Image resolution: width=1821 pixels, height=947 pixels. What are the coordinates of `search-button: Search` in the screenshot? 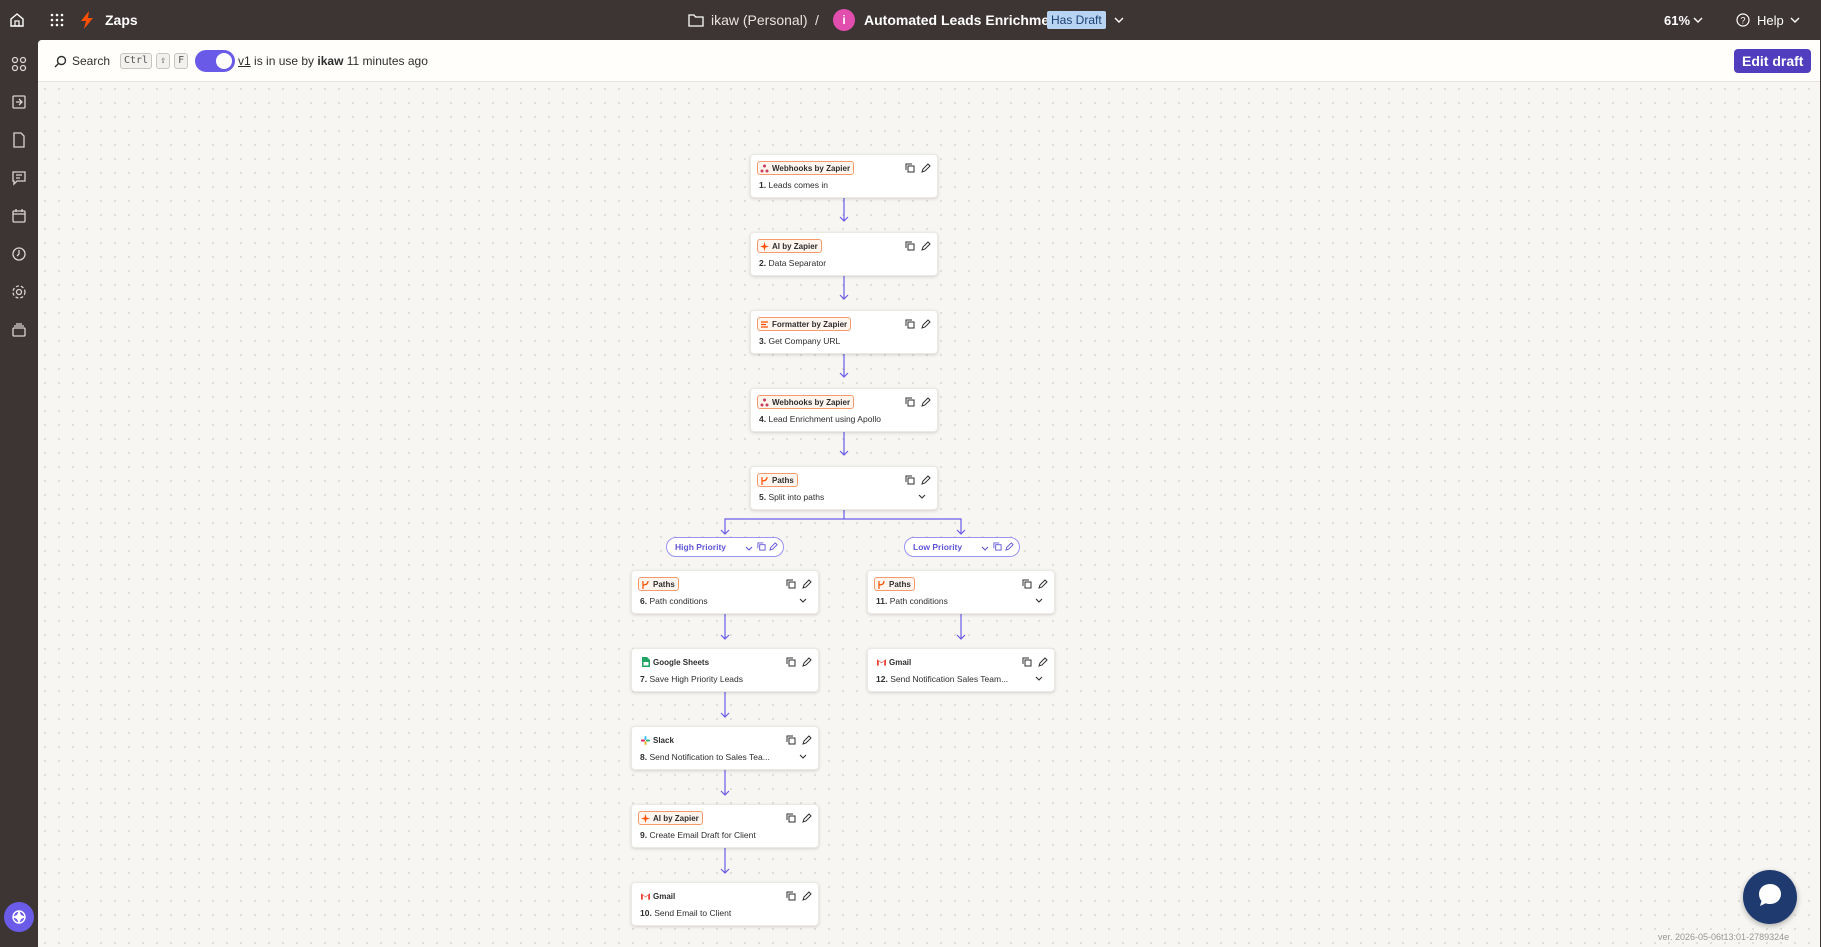 It's located at (91, 61).